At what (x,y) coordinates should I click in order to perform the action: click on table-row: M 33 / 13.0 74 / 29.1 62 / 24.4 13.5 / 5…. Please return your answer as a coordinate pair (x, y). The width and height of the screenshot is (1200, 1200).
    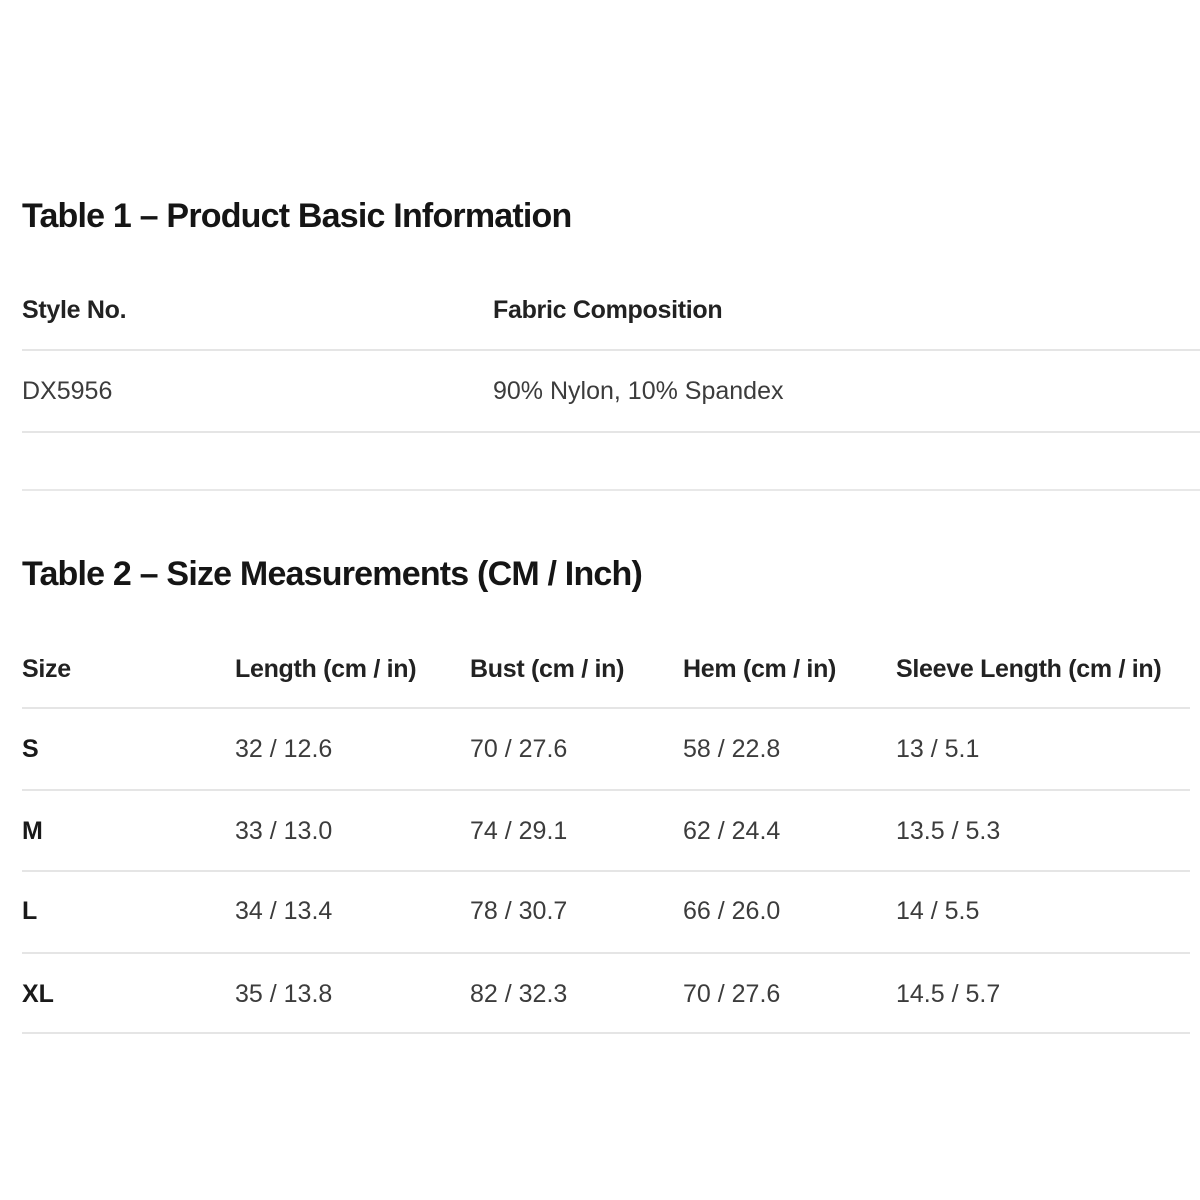
    Looking at the image, I should click on (606, 844).